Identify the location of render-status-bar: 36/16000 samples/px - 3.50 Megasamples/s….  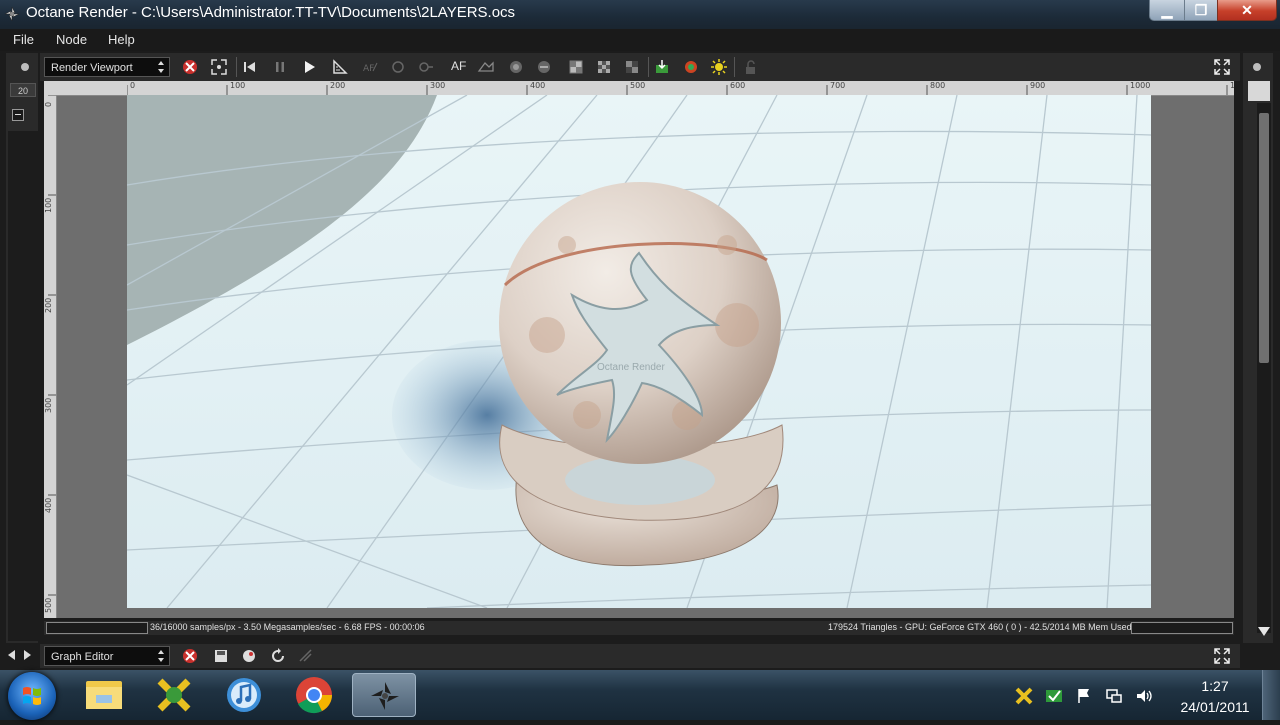
(639, 628).